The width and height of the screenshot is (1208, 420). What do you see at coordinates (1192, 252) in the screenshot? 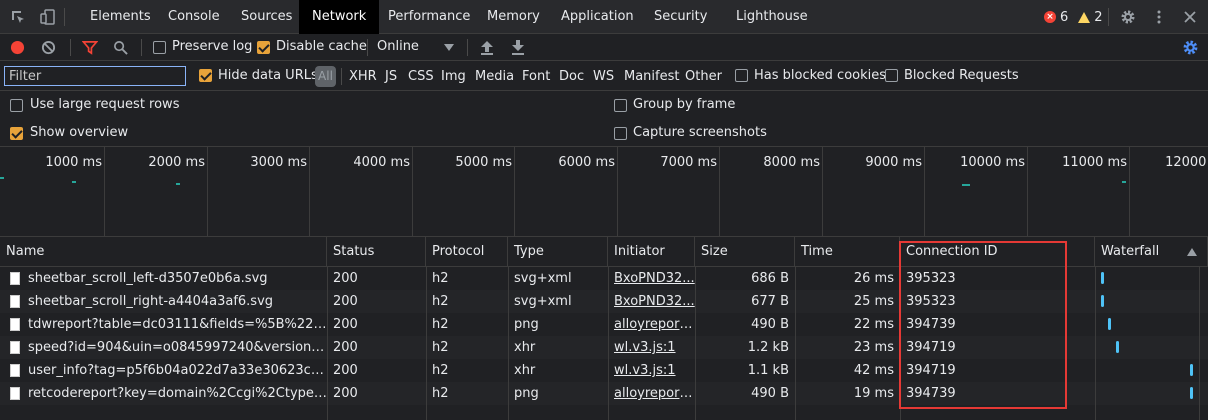
I see `sort-ascending-icon` at bounding box center [1192, 252].